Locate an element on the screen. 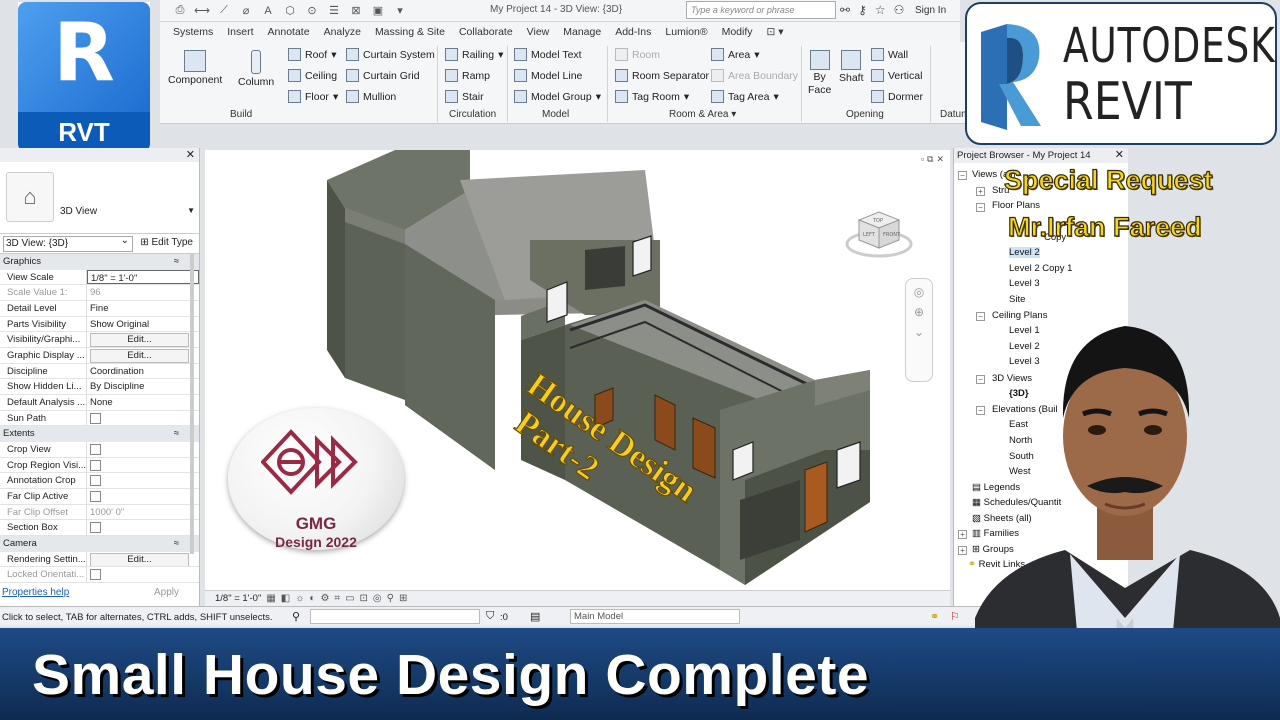 The image size is (1280, 720). key-icon: ⚷ is located at coordinates (862, 10).